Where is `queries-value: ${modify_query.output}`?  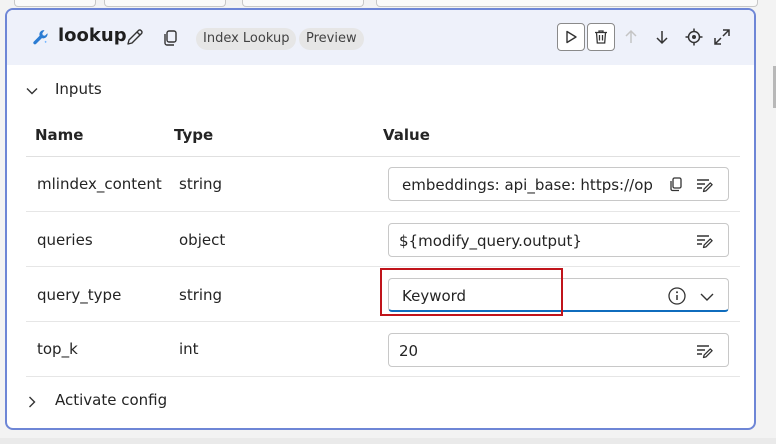 queries-value: ${modify_query.output} is located at coordinates (490, 241).